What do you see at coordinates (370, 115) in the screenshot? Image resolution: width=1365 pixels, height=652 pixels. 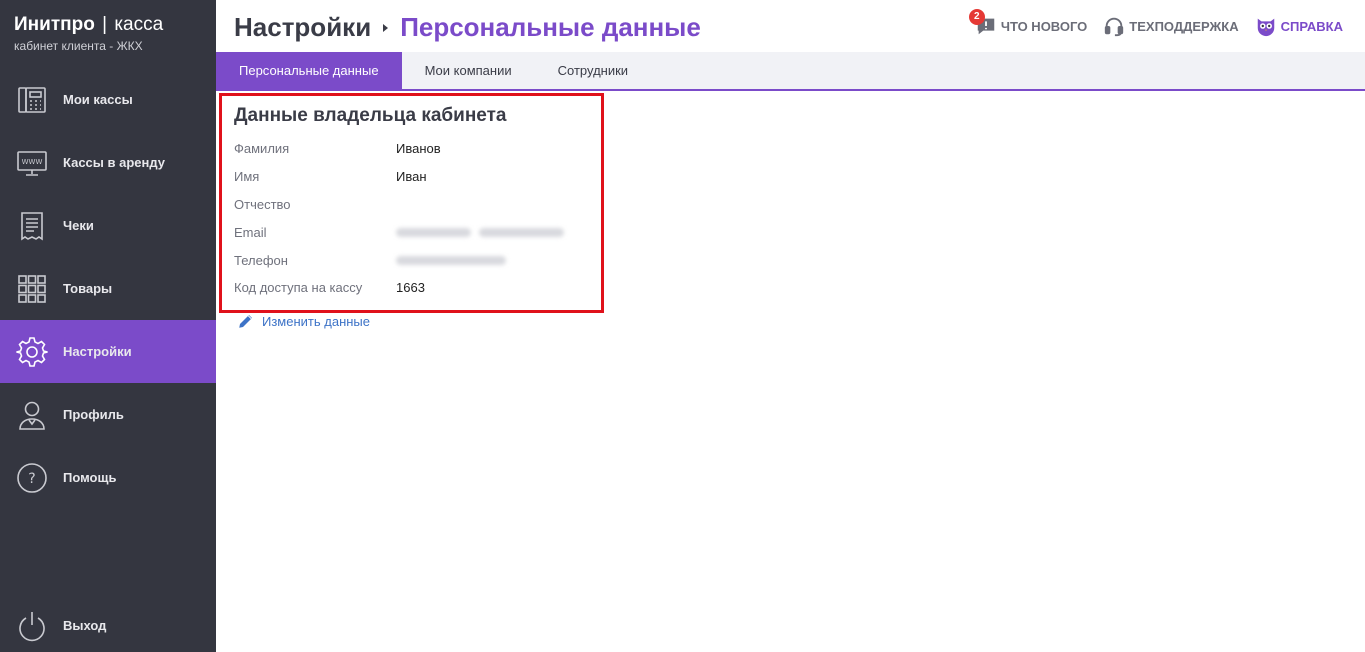 I see `owner-data-title: Данные владельца кабинета` at bounding box center [370, 115].